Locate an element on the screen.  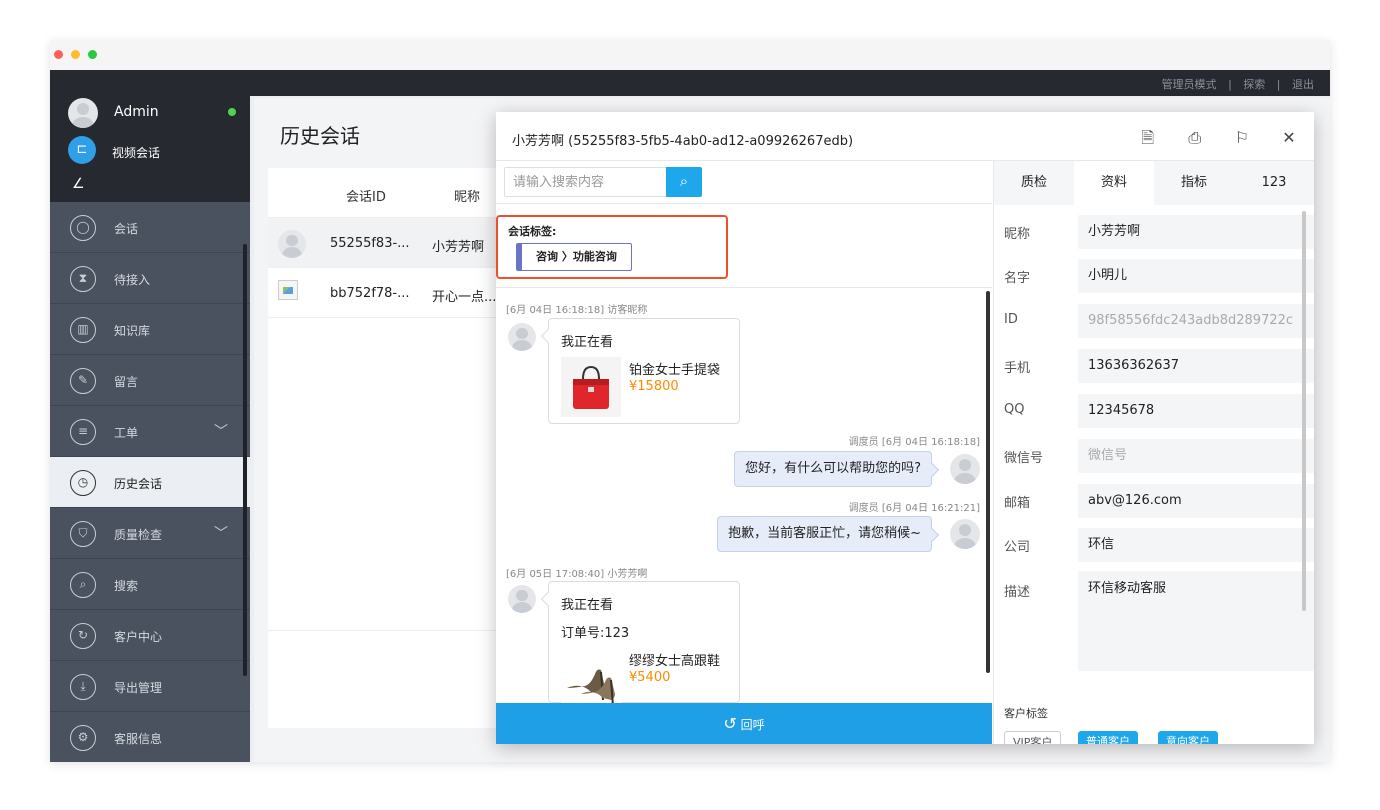
message-meta: 调度员 [6月 04日 16:18:18] is located at coordinates (914, 442).